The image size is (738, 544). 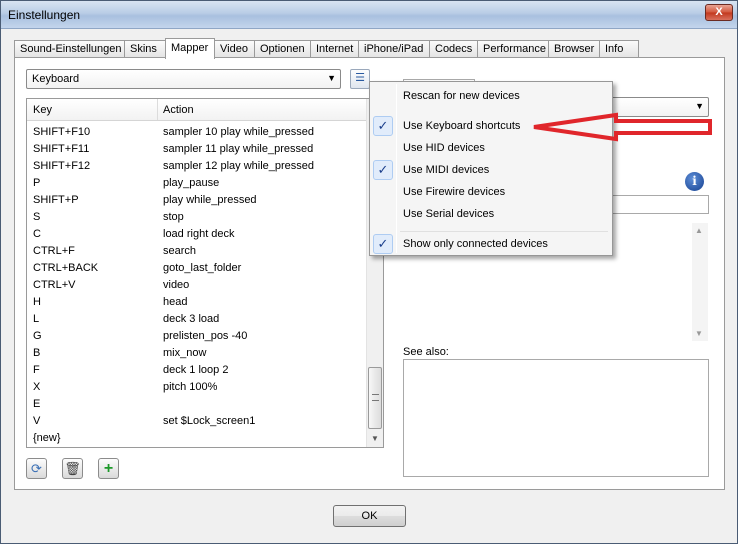 I want to click on tab-mapper: Mapper, so click(x=190, y=48).